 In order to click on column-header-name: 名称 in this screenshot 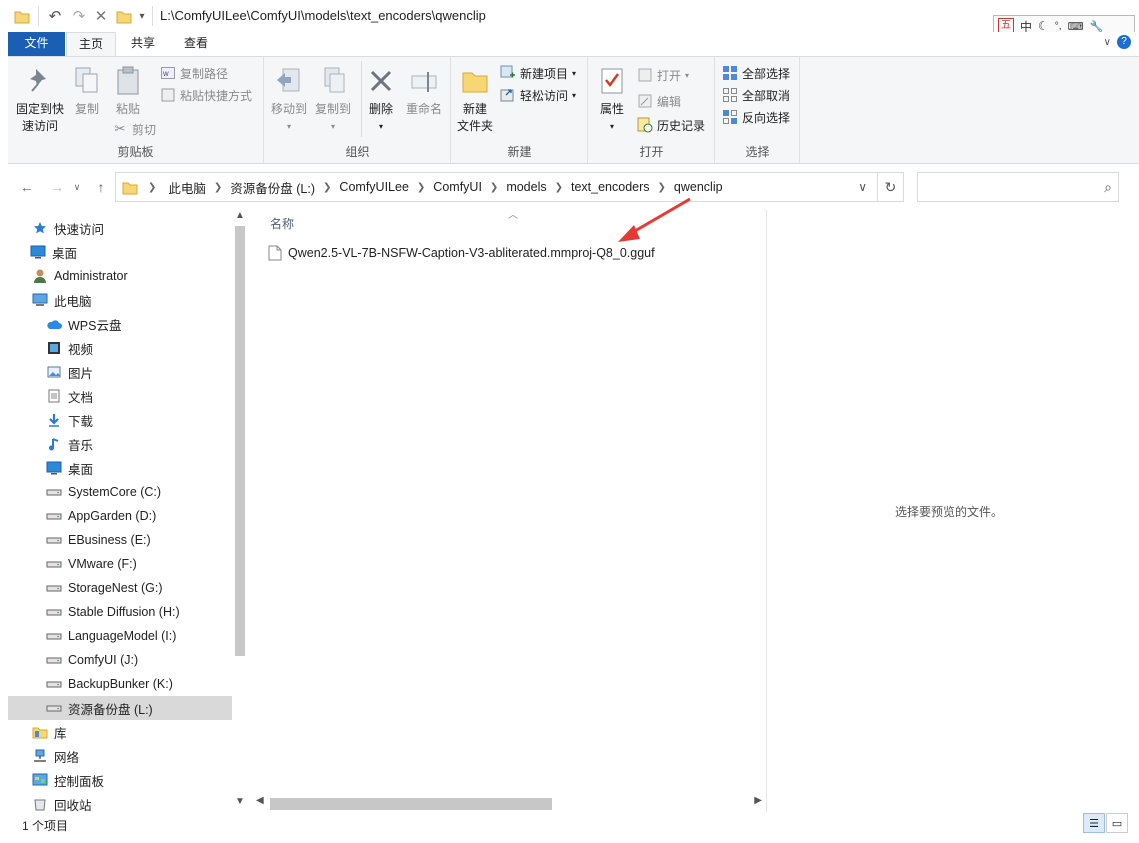, I will do `click(282, 223)`.